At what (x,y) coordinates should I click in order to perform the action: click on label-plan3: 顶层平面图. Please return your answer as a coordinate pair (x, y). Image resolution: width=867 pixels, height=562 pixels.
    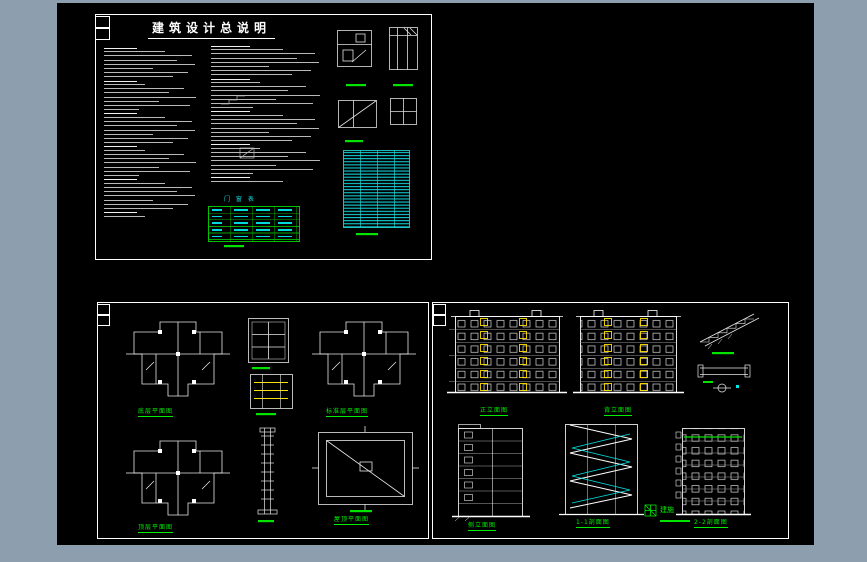
    Looking at the image, I should click on (156, 528).